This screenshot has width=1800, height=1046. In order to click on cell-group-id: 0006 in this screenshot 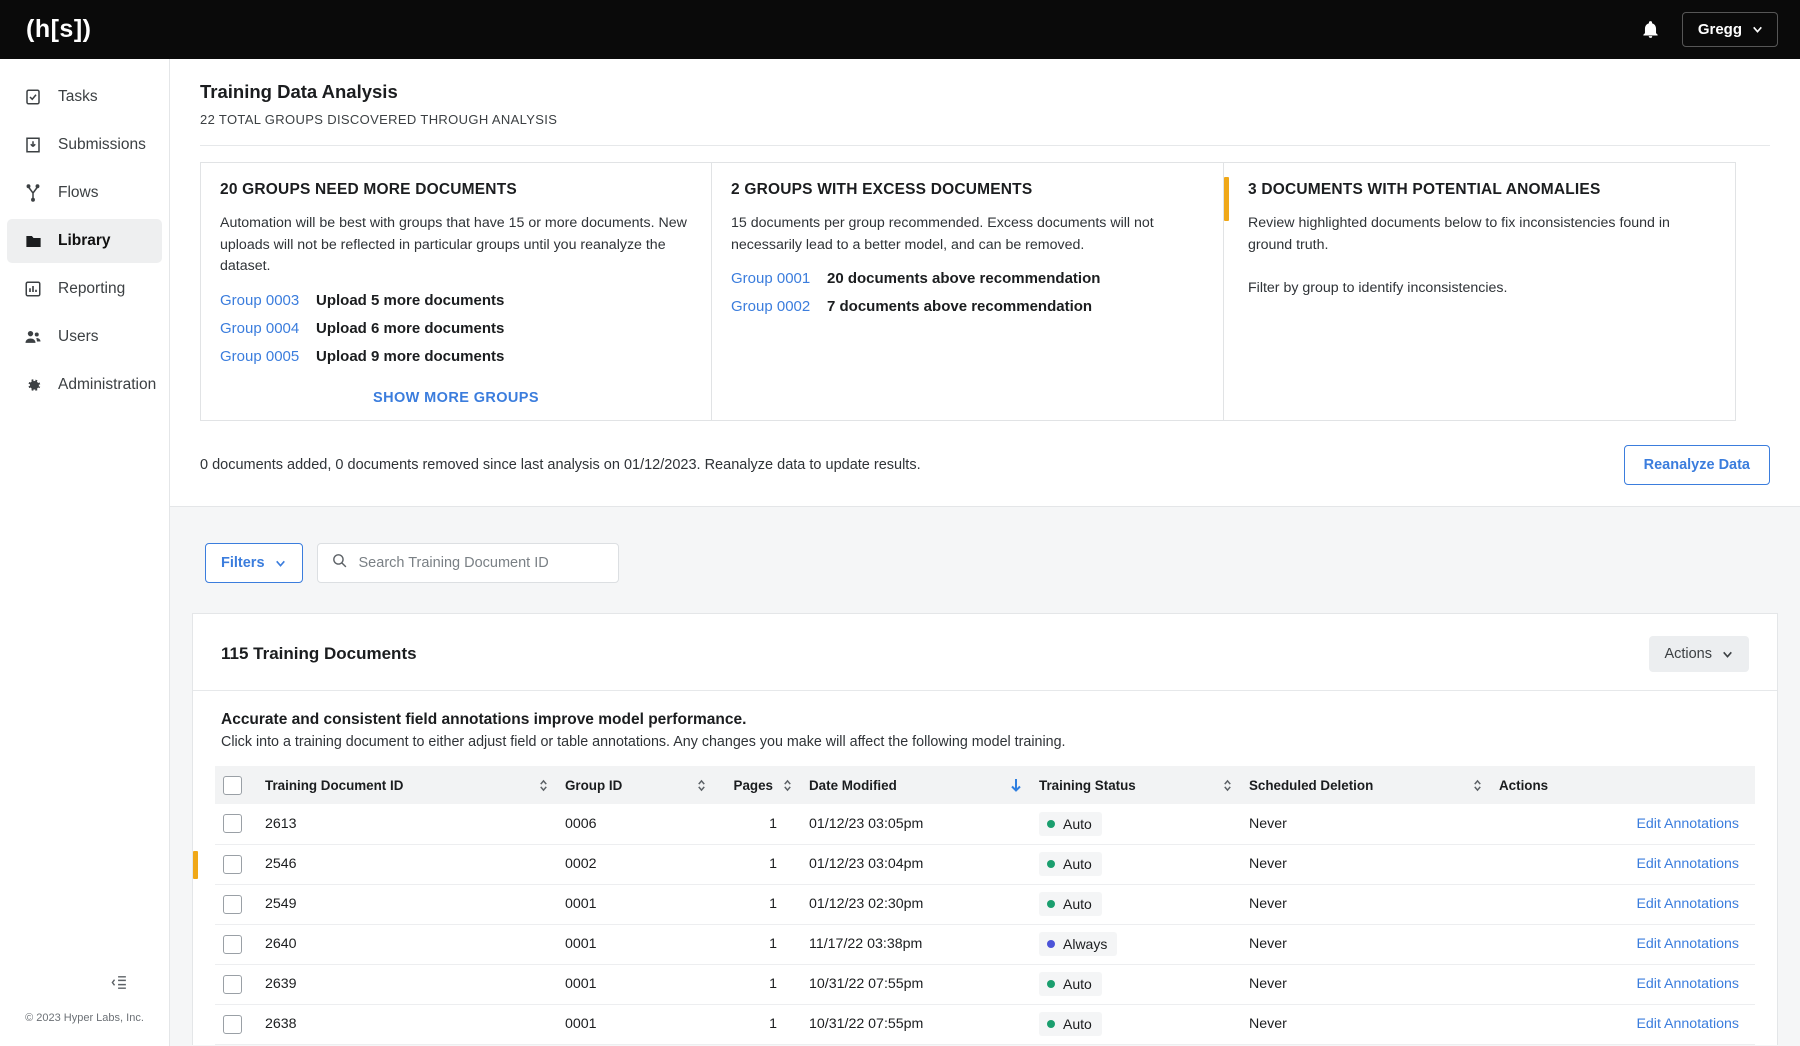, I will do `click(636, 824)`.